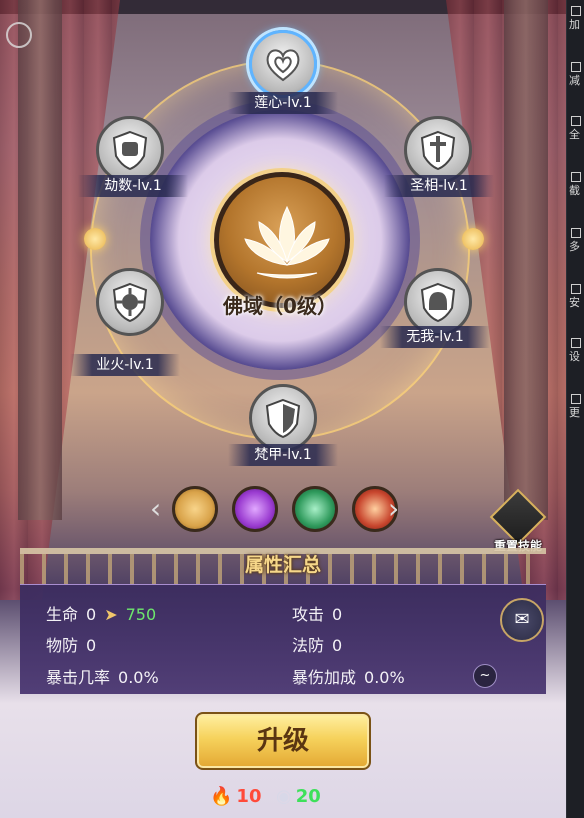 This screenshot has height=818, width=584. What do you see at coordinates (438, 302) in the screenshot?
I see `helmet-shield-icon` at bounding box center [438, 302].